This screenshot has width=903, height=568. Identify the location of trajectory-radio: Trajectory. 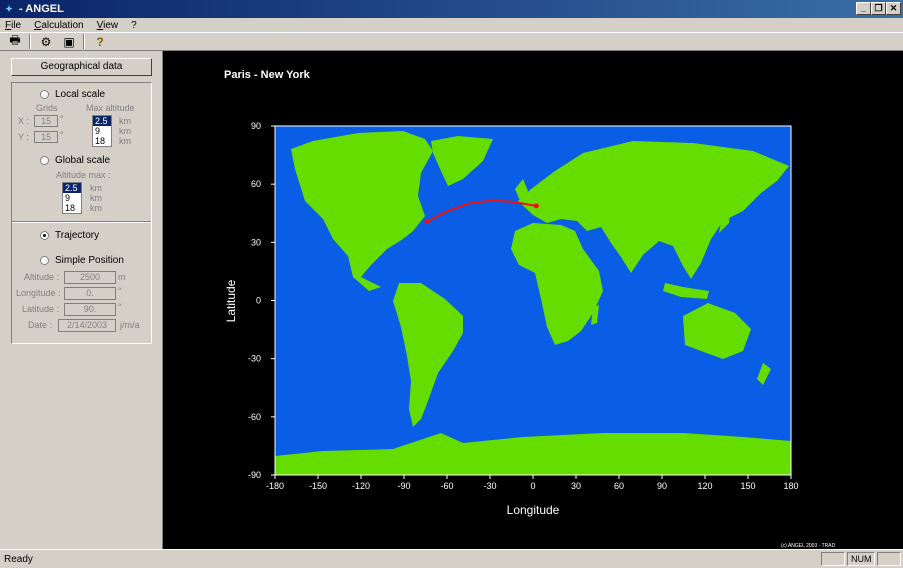
(69, 235).